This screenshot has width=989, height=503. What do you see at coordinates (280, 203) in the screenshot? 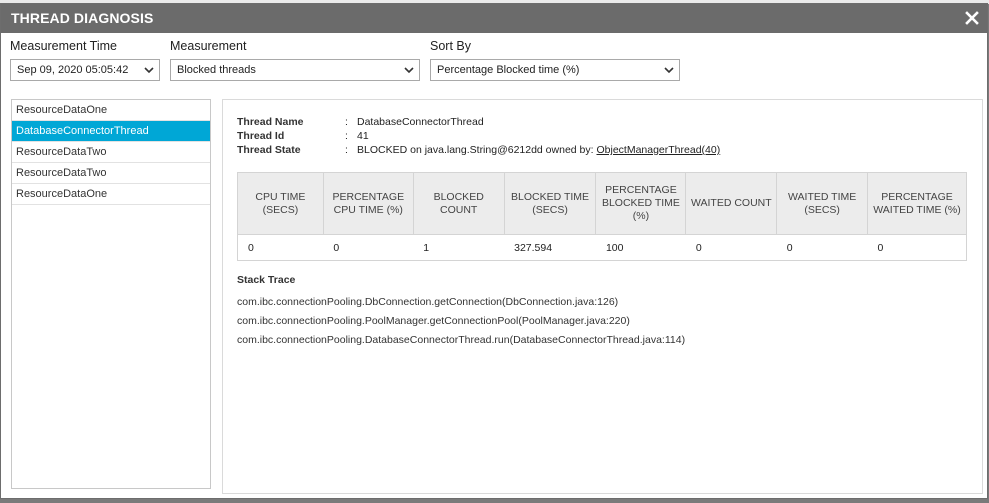
I see `column-header: CPU TIME (SECS)` at bounding box center [280, 203].